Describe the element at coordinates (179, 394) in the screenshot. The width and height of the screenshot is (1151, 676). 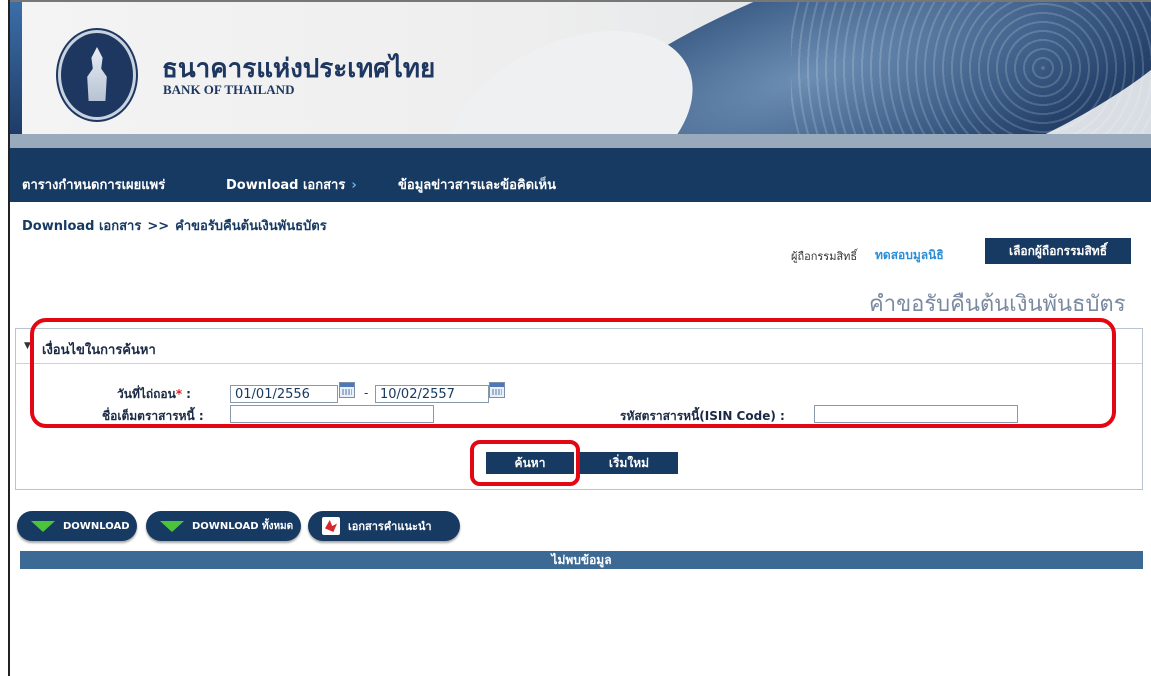
I see `required-mark: *` at that location.